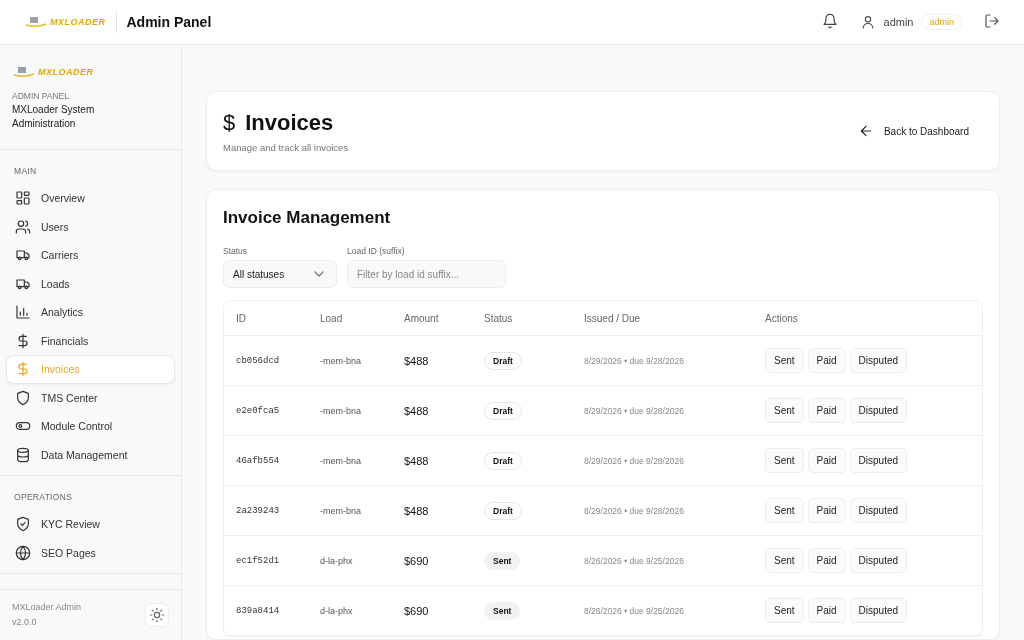  Describe the element at coordinates (90, 283) in the screenshot. I see `sidebar-item: Loads` at that location.